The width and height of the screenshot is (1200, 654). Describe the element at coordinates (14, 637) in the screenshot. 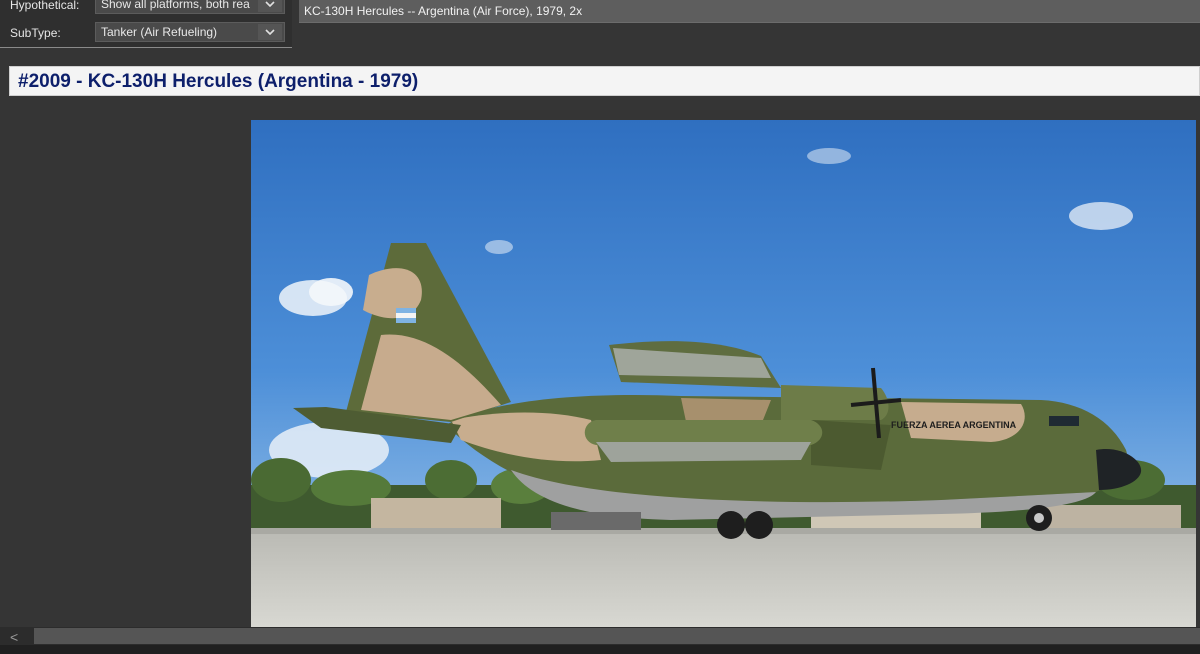

I see `chevron-left-icon: <` at that location.